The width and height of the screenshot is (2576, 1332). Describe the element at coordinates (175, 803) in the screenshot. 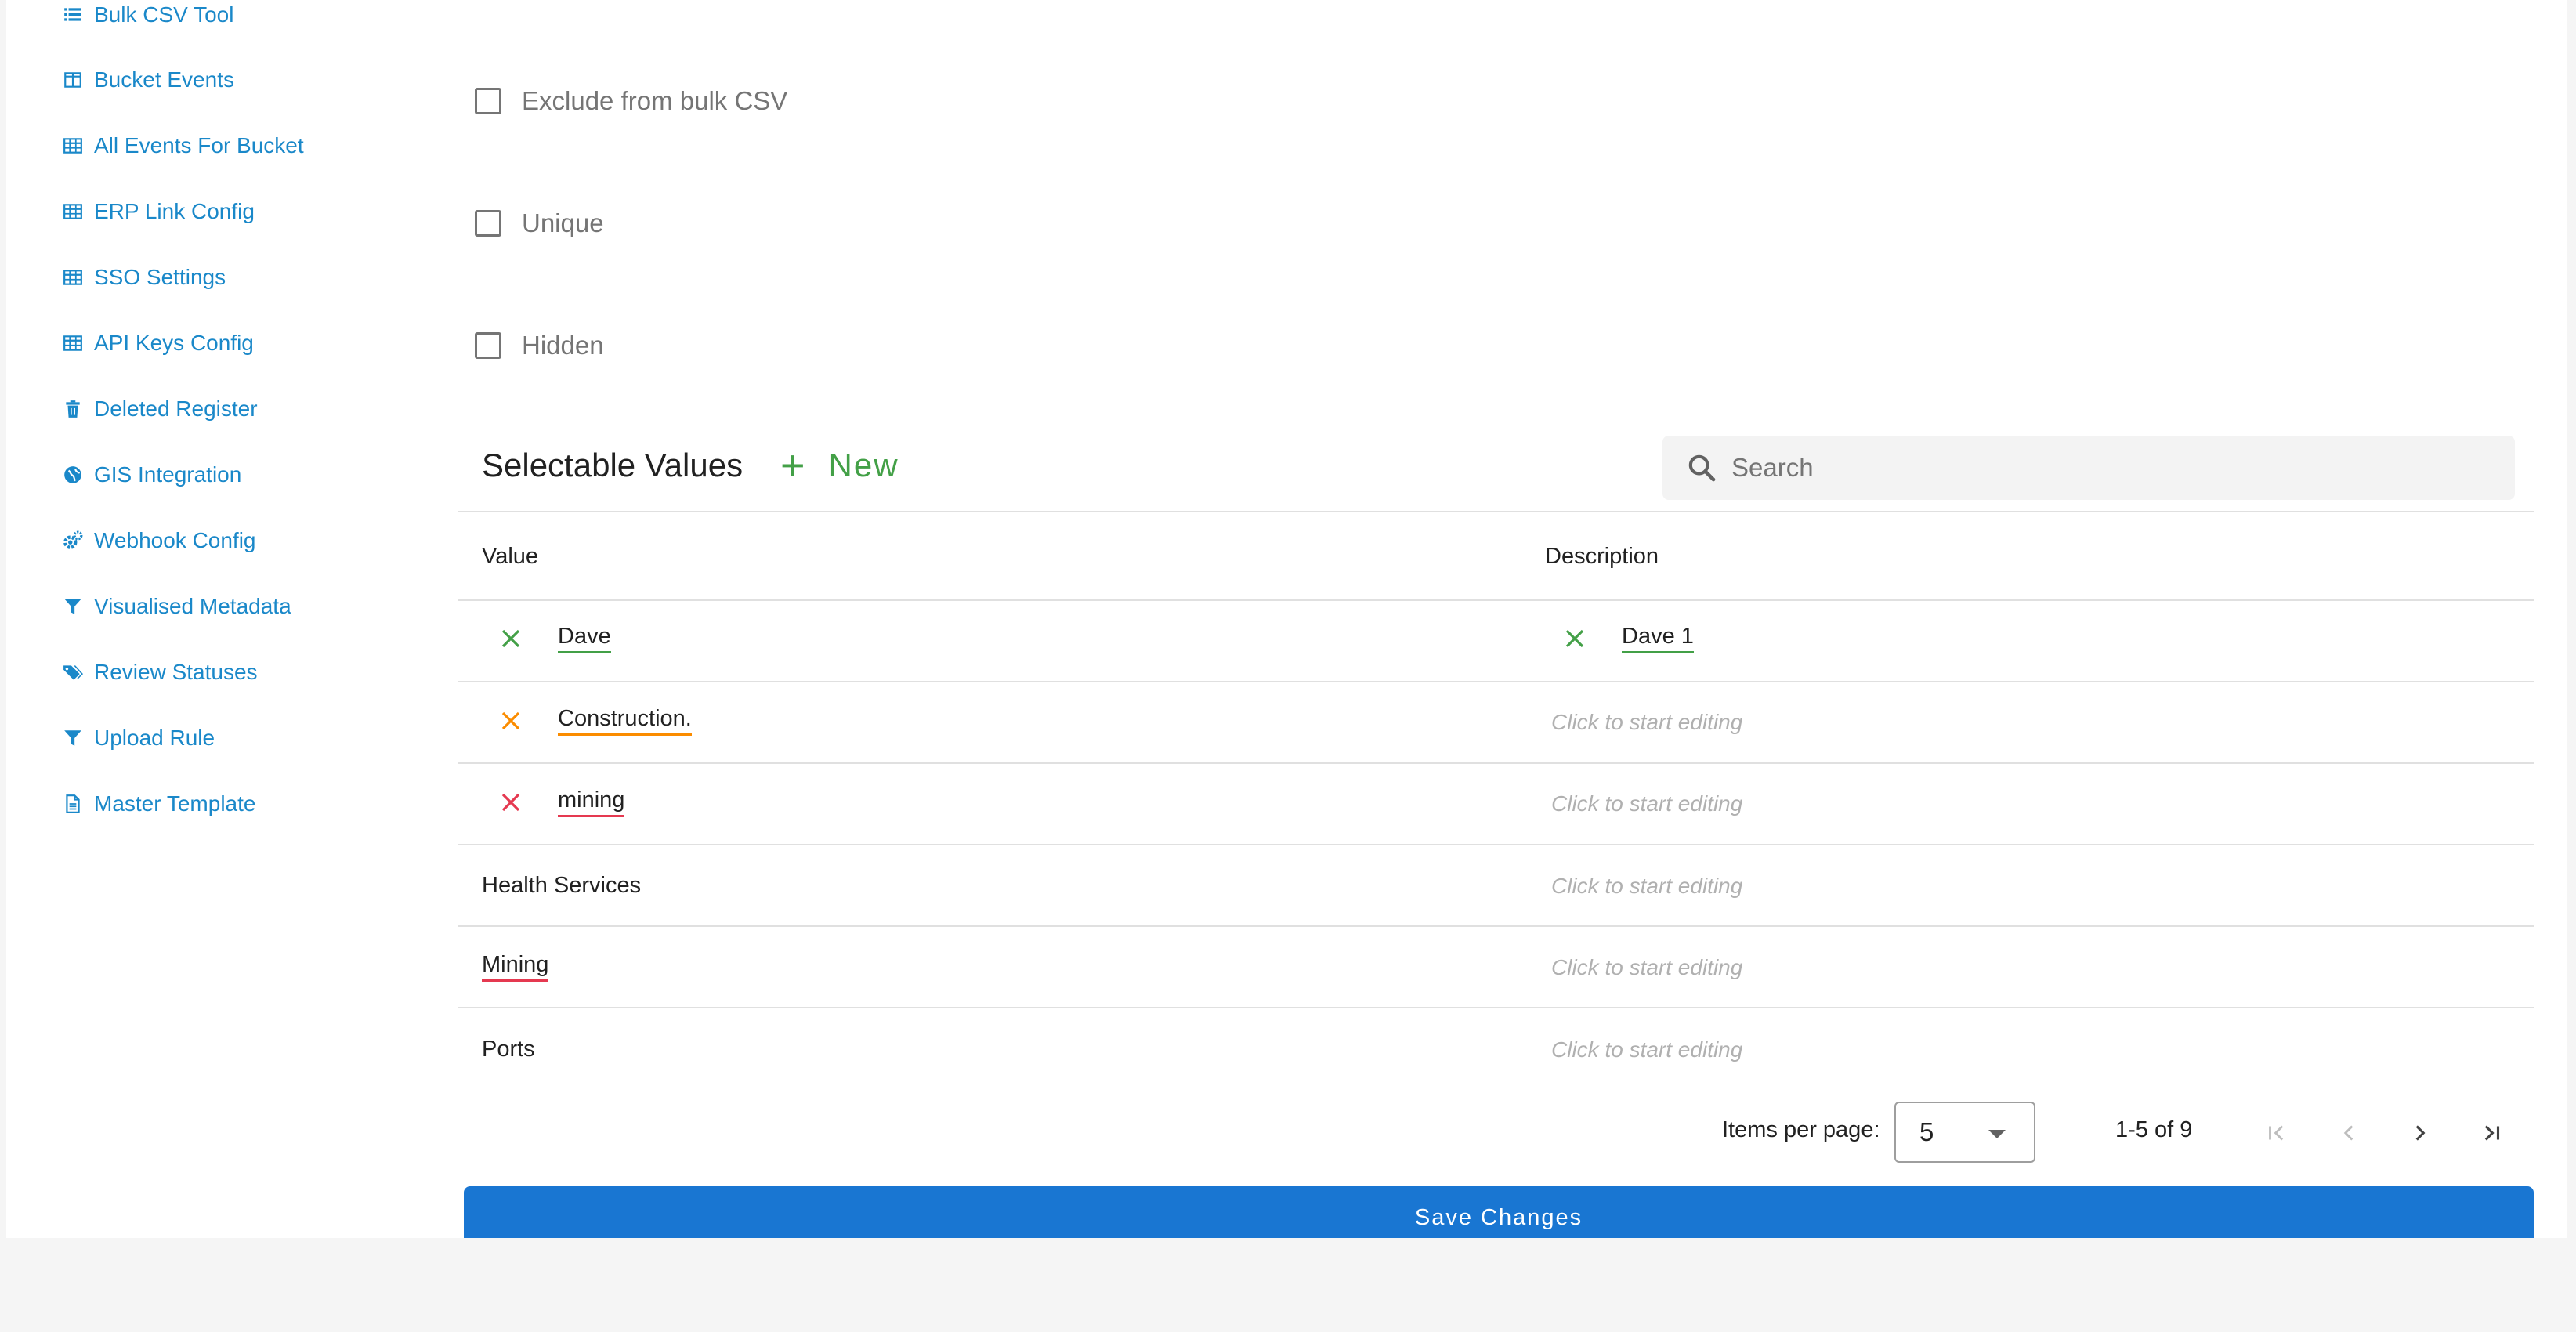

I see `sidebar-item-label: Master Template` at that location.